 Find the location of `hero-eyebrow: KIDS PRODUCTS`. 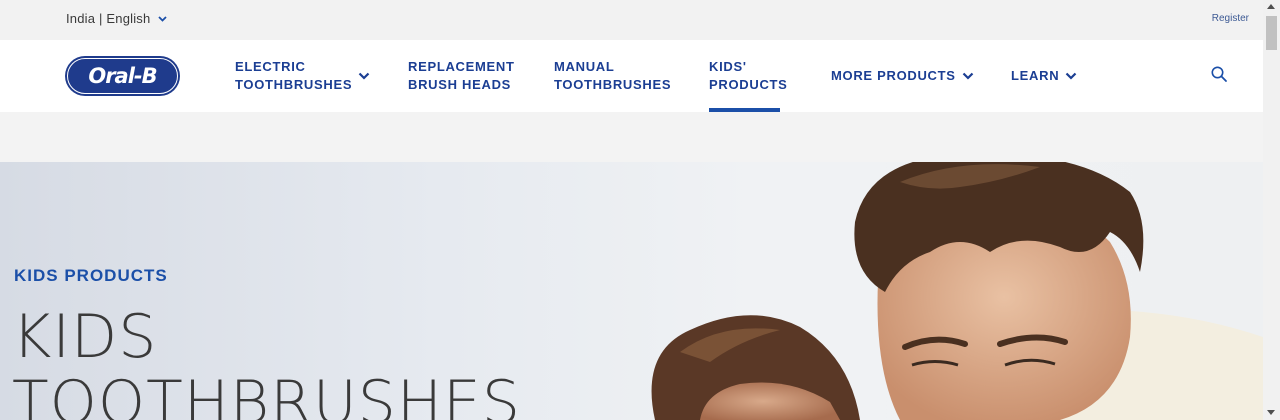

hero-eyebrow: KIDS PRODUCTS is located at coordinates (91, 275).